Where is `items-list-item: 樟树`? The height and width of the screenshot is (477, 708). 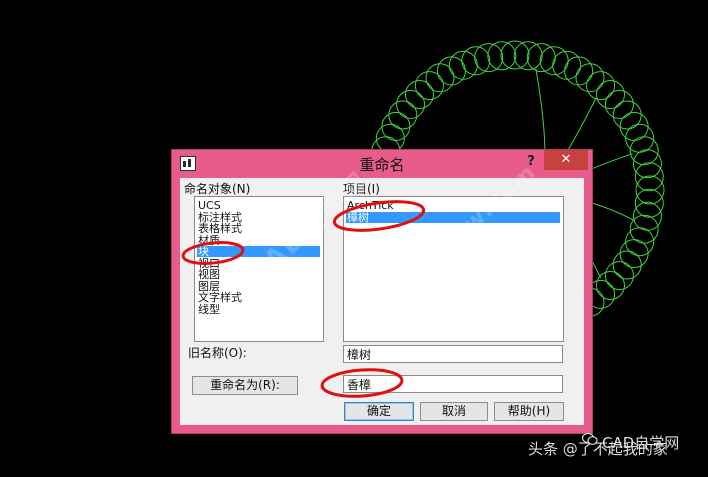
items-list-item: 樟树 is located at coordinates (453, 217).